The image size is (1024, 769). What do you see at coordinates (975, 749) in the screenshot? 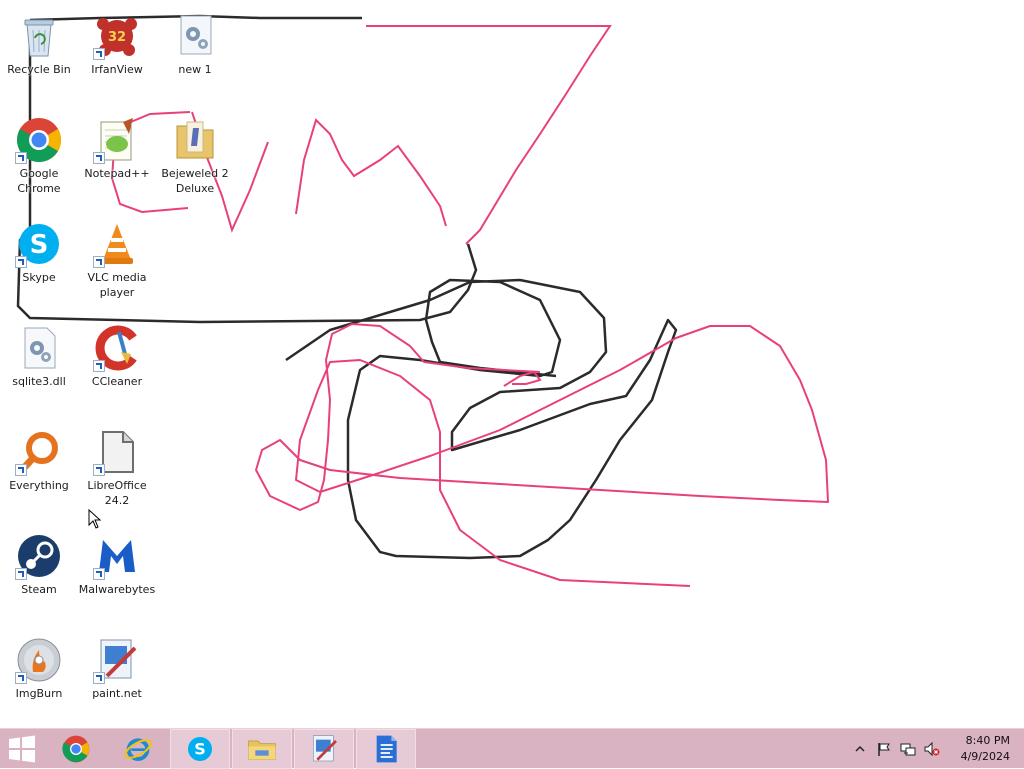
I see `taskbar-clock: 8:40 PM 4/9/2024` at bounding box center [975, 749].